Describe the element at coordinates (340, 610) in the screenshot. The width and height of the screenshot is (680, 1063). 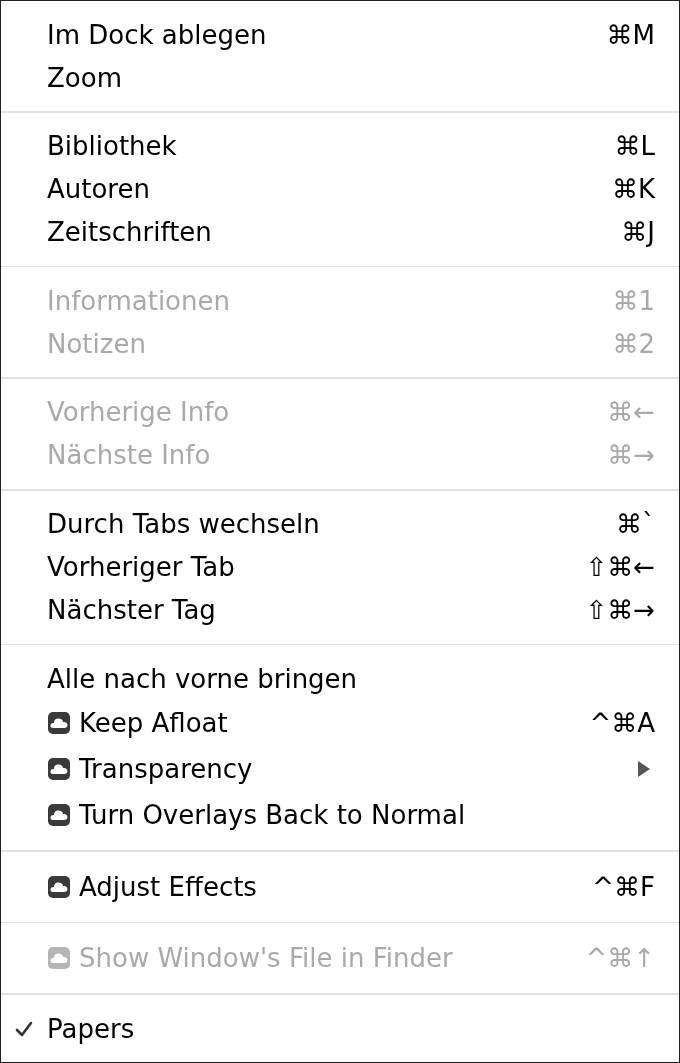
I see `menu-item: Nächster Tag ⇧⌘→` at that location.